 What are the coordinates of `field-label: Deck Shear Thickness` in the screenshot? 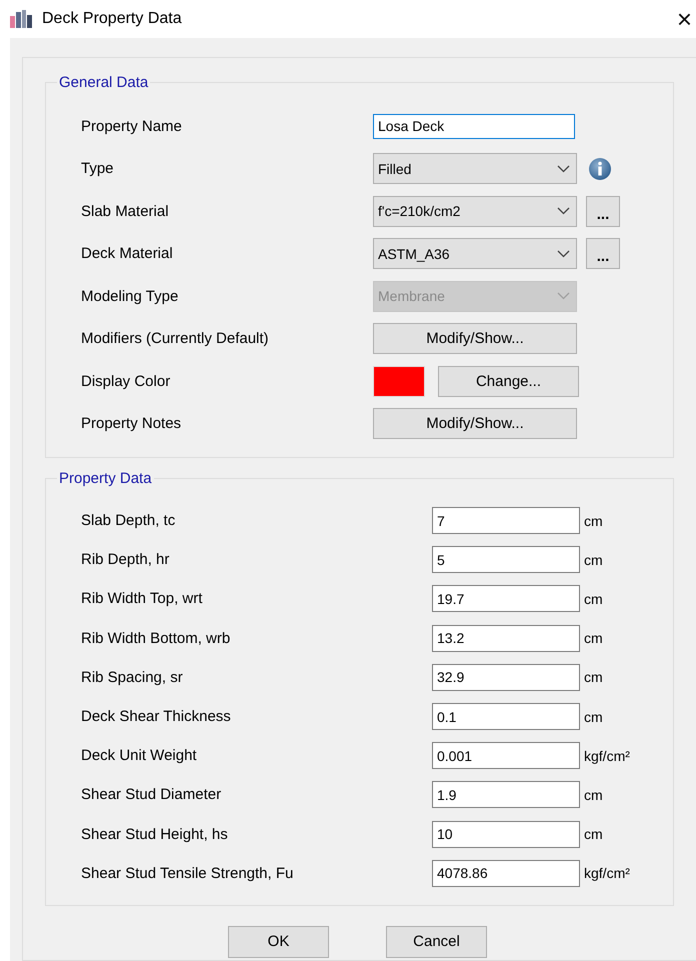 It's located at (156, 717).